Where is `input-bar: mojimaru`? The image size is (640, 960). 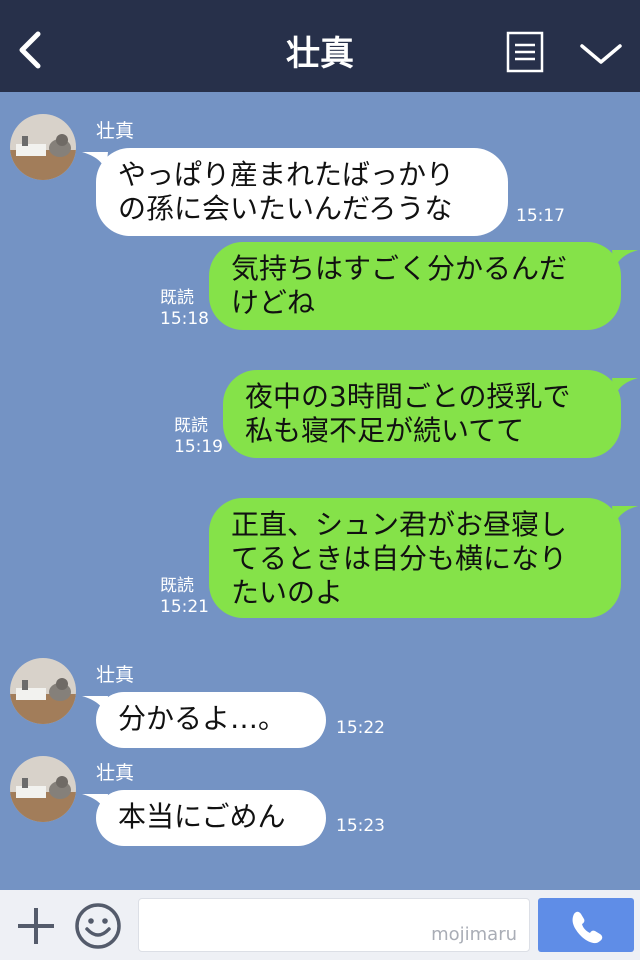 input-bar: mojimaru is located at coordinates (320, 925).